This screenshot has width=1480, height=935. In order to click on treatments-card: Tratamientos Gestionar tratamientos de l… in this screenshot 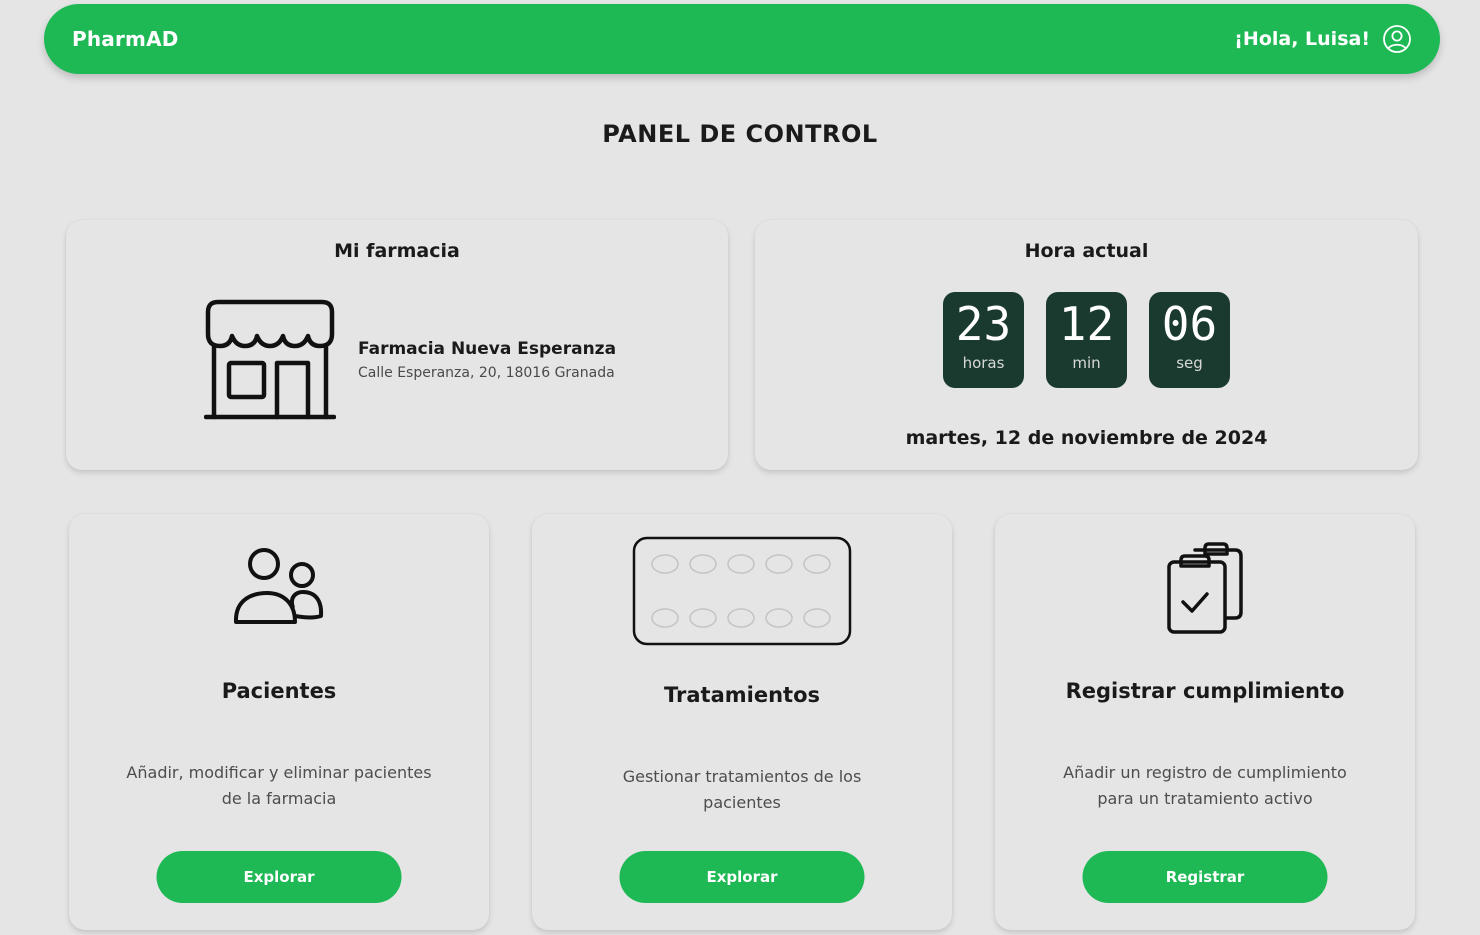, I will do `click(742, 722)`.